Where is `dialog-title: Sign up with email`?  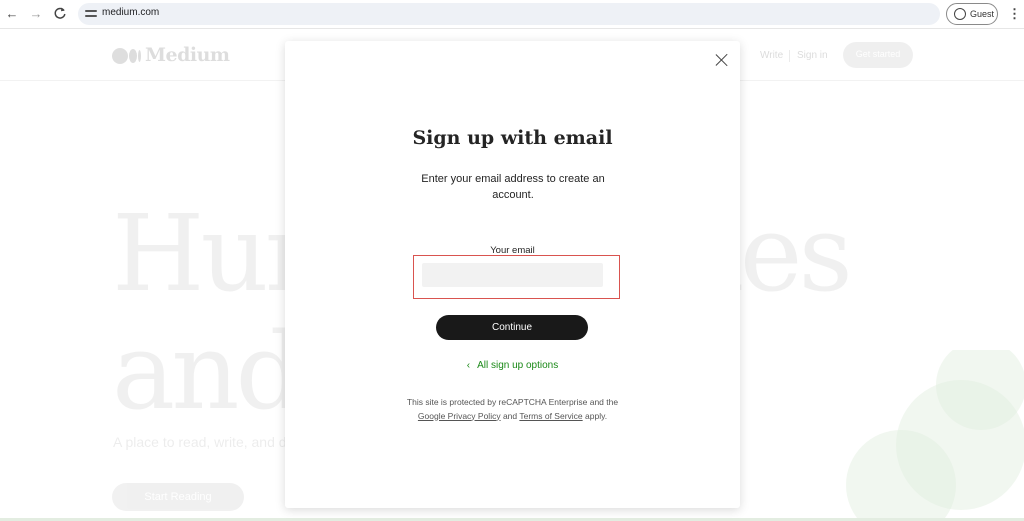
dialog-title: Sign up with email is located at coordinates (512, 138).